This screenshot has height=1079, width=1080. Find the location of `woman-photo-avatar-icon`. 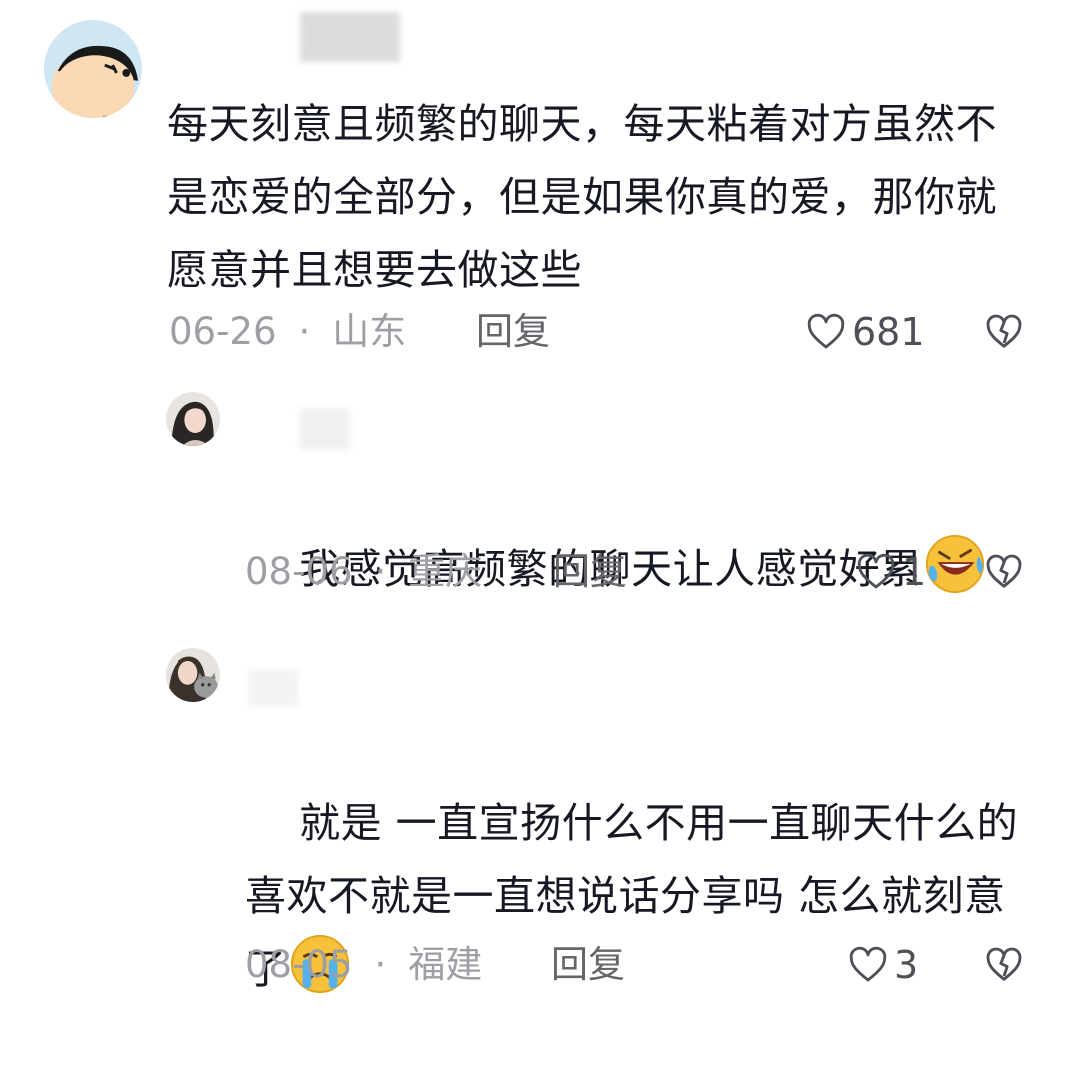

woman-photo-avatar-icon is located at coordinates (193, 419).